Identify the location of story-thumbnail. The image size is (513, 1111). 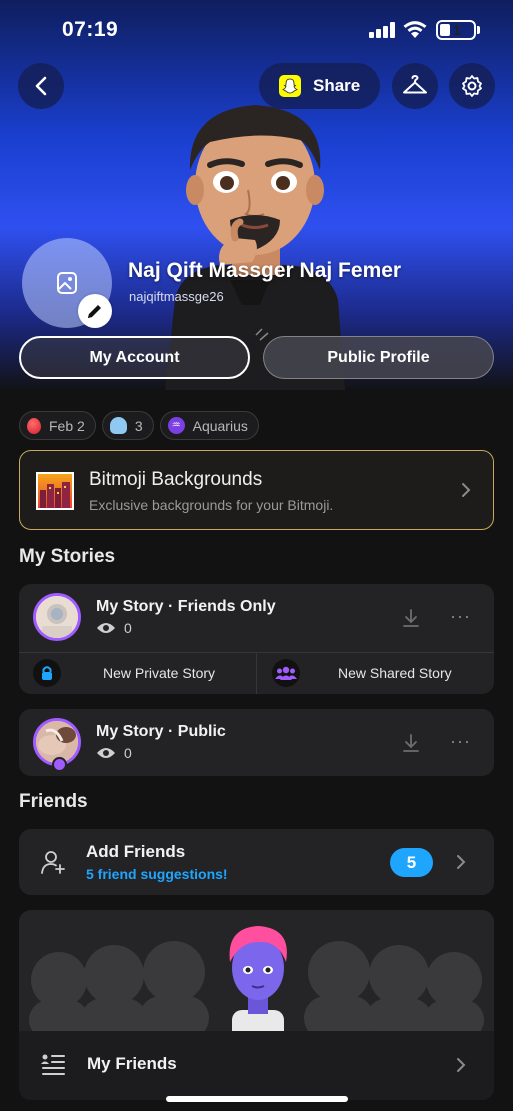
(57, 617).